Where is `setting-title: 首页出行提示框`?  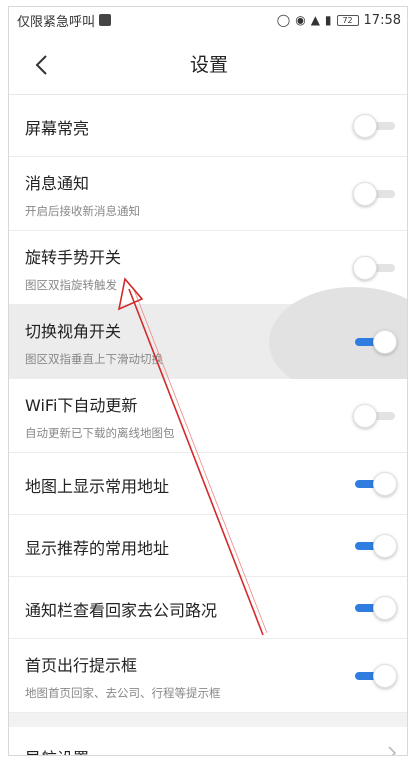
setting-title: 首页出行提示框 is located at coordinates (81, 665).